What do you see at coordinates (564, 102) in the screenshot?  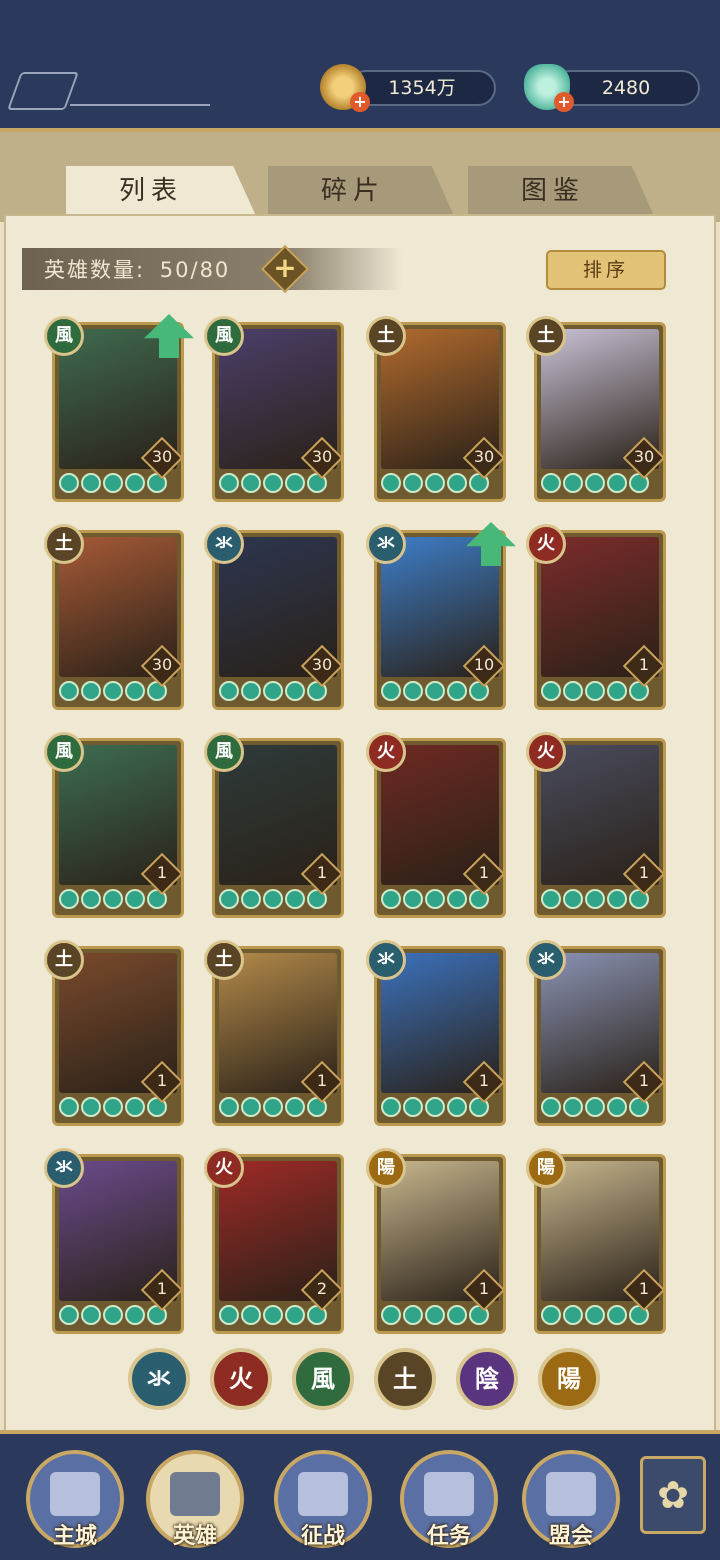 I see `add-gems-button: +` at bounding box center [564, 102].